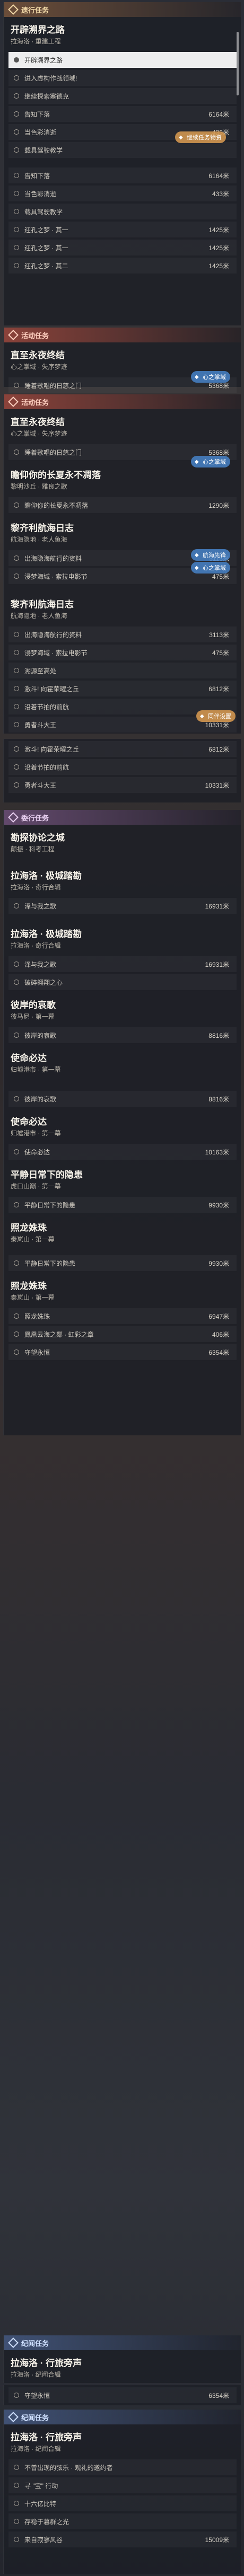  I want to click on quest-subtitle: 拉海洛 · 奇行合辑, so click(36, 945).